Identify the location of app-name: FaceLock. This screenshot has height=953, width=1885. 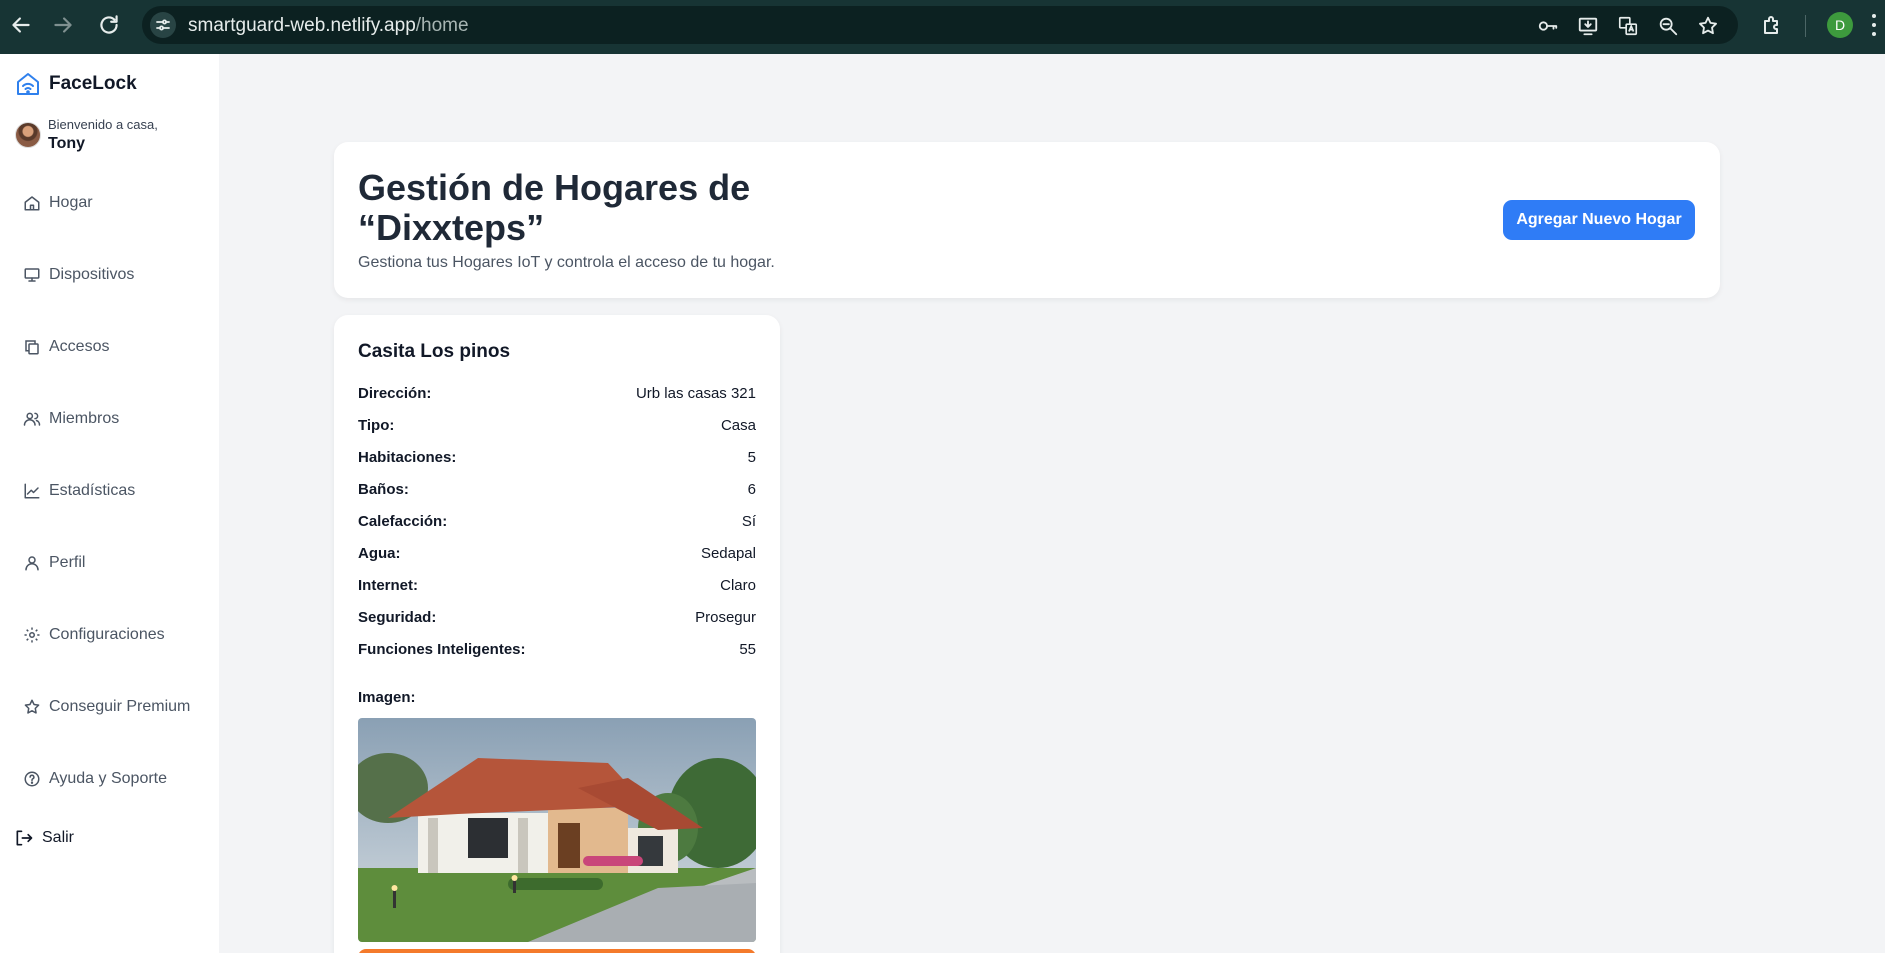
(93, 83).